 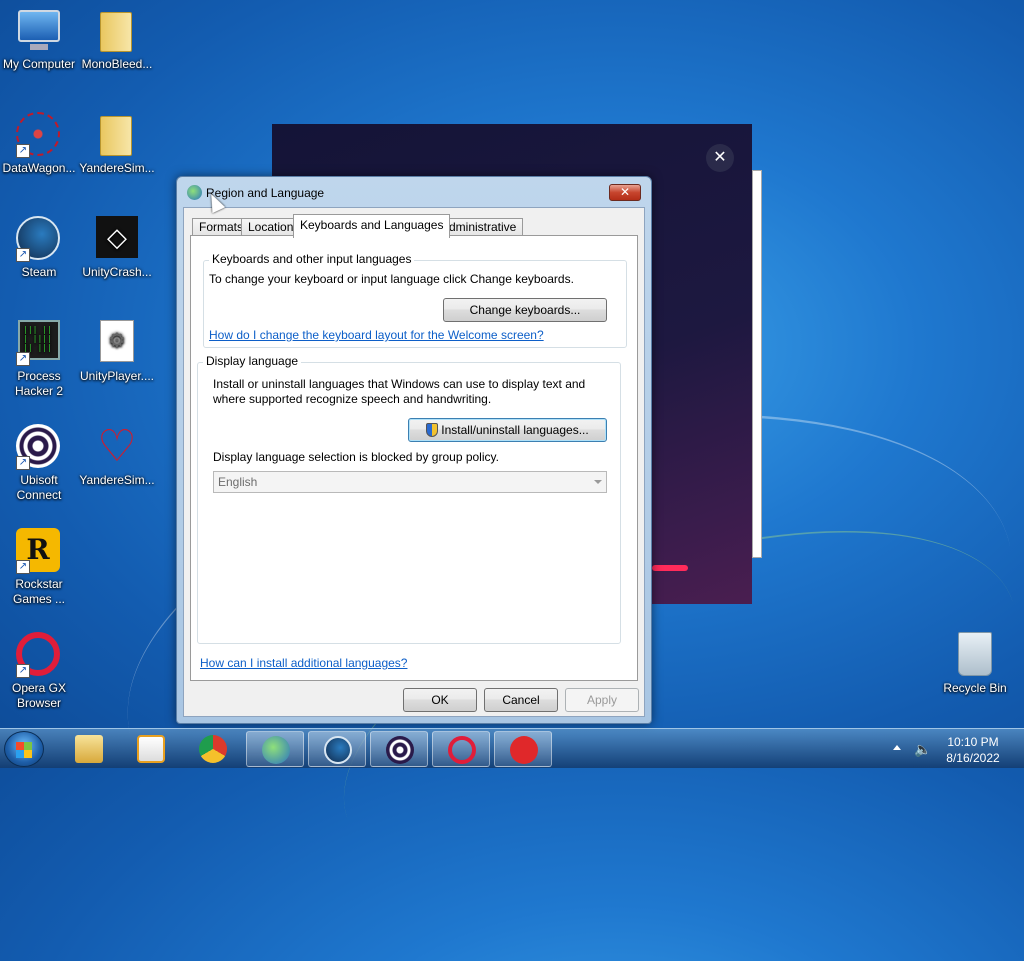 I want to click on desktop-icon-steam: ↗ Steam, so click(x=39, y=248).